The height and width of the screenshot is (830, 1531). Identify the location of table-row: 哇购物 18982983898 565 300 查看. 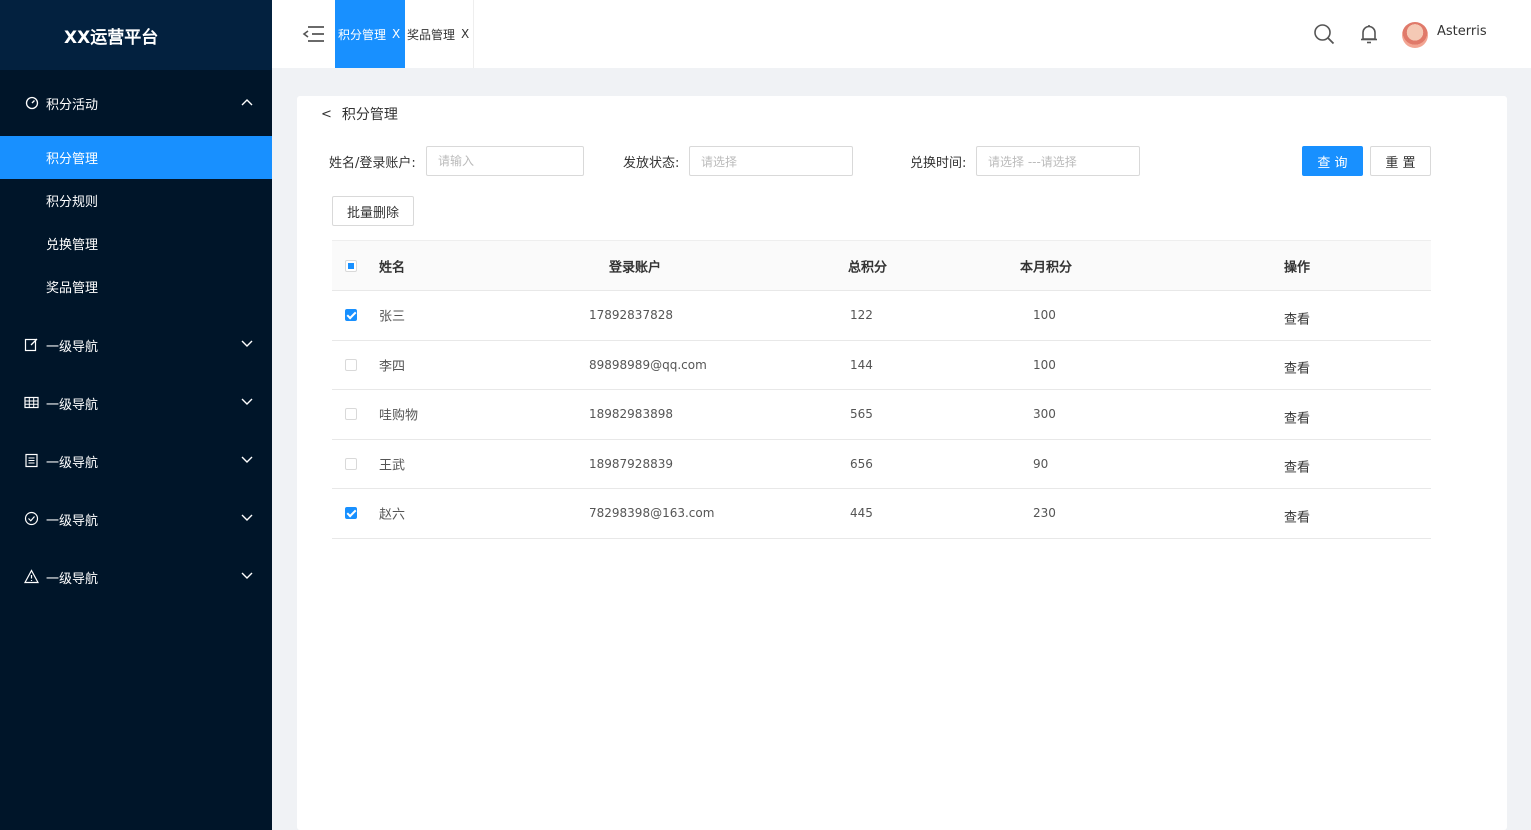
(881, 415).